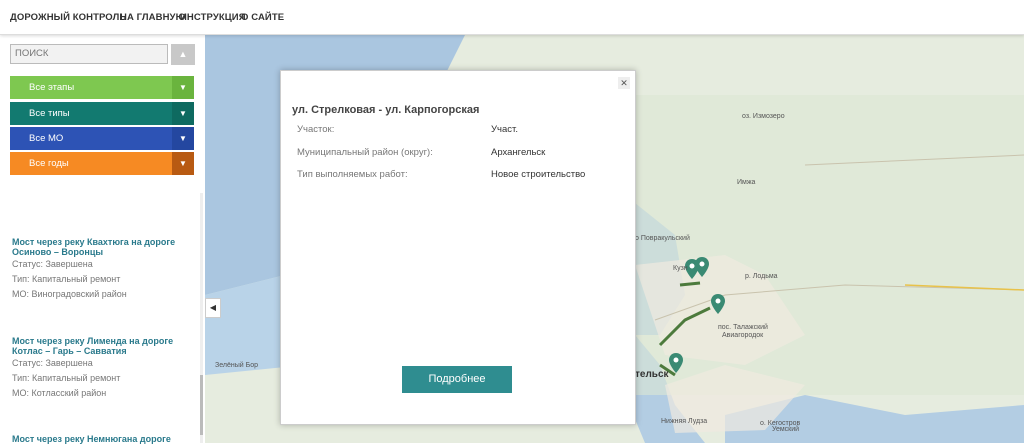 Image resolution: width=1024 pixels, height=444 pixels. I want to click on details-button: Подробнее, so click(457, 379).